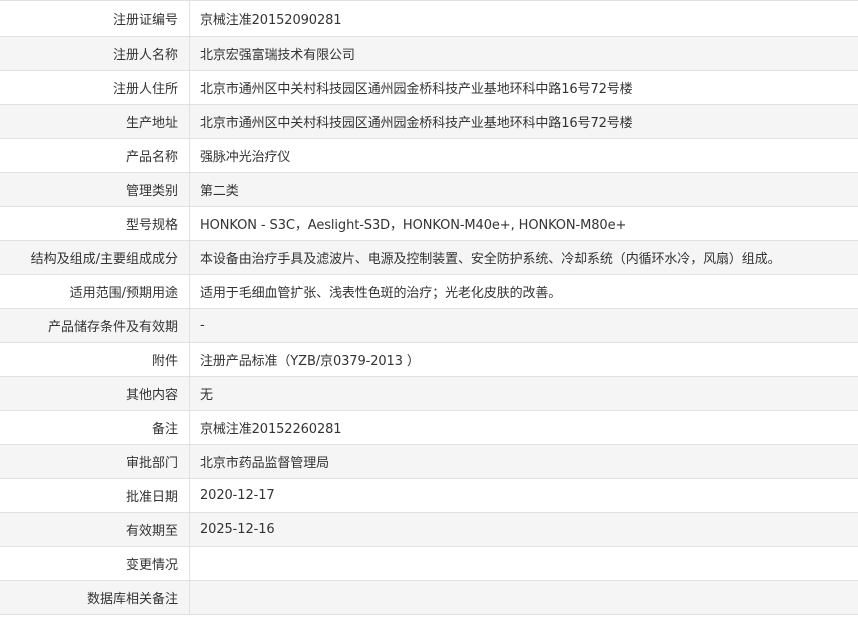  Describe the element at coordinates (237, 495) in the screenshot. I see `value-approval-date: 2020-12-17` at that location.